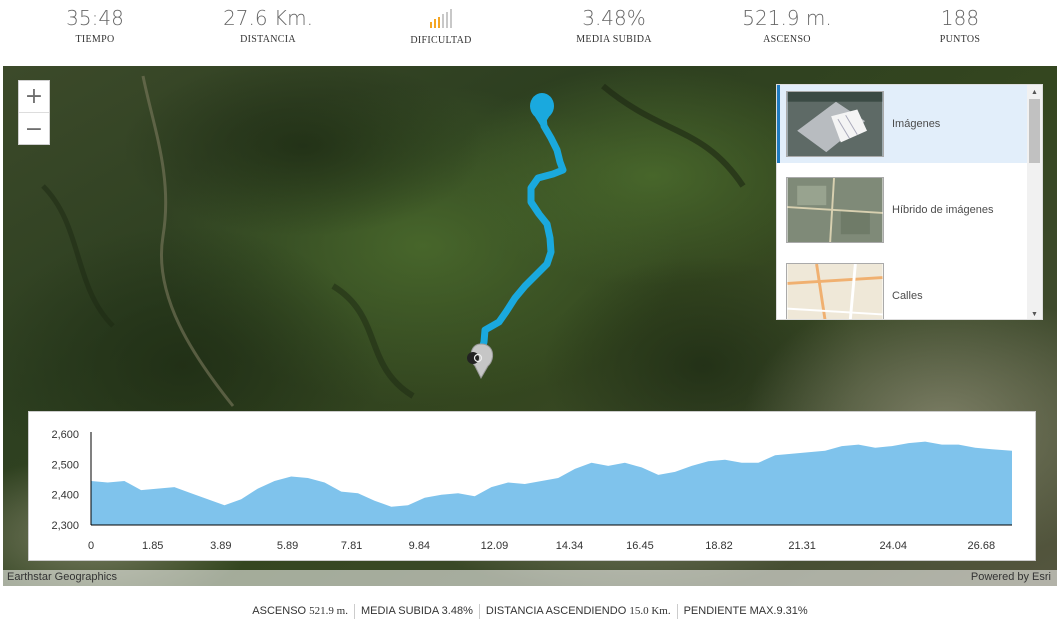  What do you see at coordinates (62, 577) in the screenshot?
I see `attribution-source: Earthstar Geographics` at bounding box center [62, 577].